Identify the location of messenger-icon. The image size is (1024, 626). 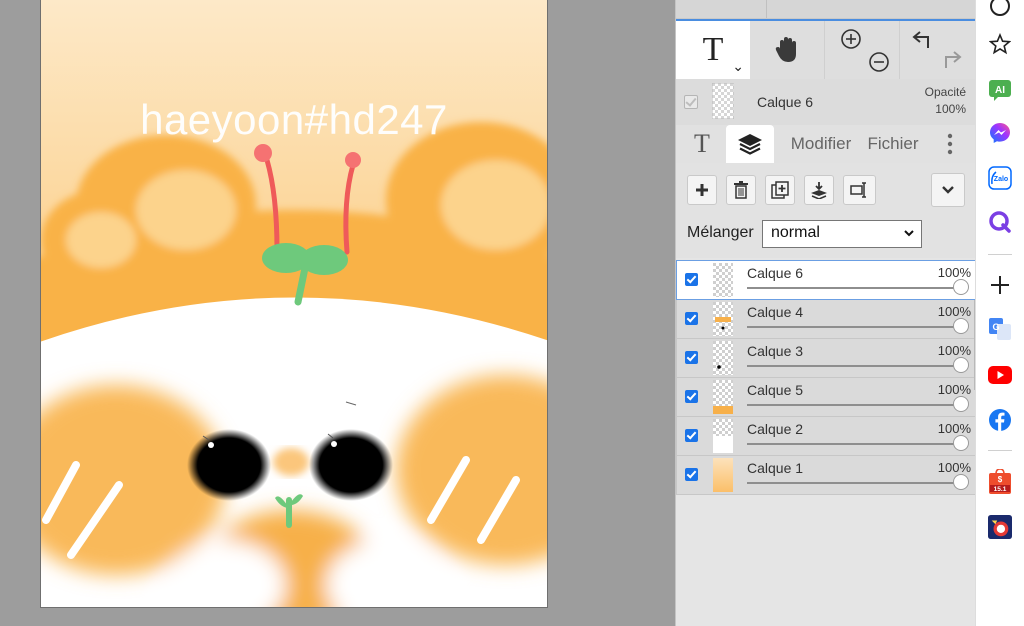
(1000, 133).